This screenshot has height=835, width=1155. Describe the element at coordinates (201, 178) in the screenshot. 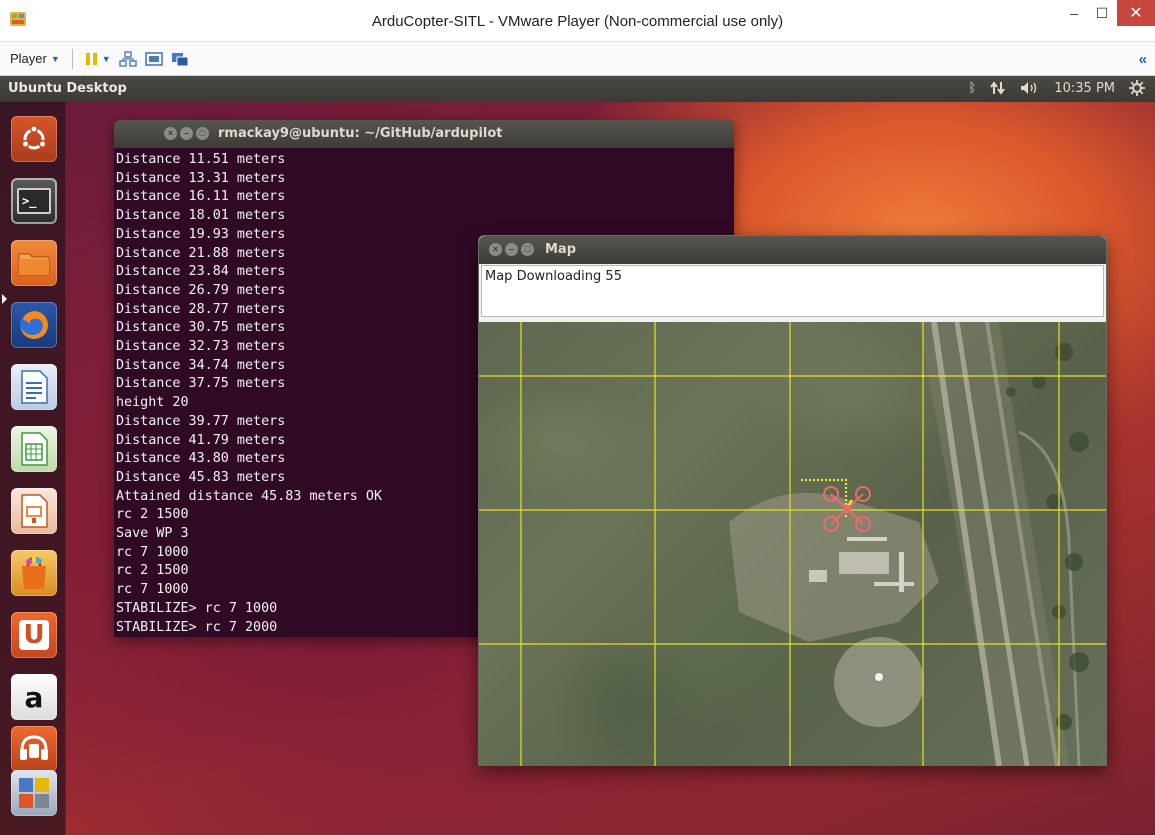

I see `terminal-line: Distance 13.31 meters` at that location.